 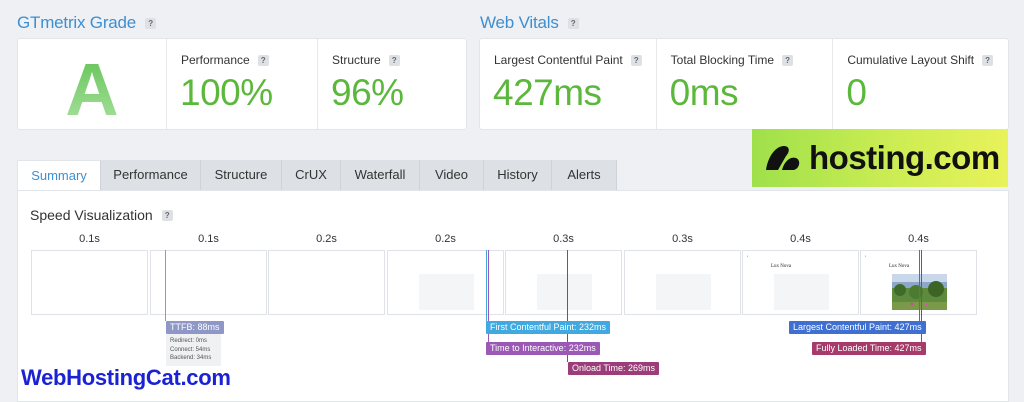 I want to click on gtmetrix-grade-heading: GTmetrix Grade ?, so click(x=87, y=23).